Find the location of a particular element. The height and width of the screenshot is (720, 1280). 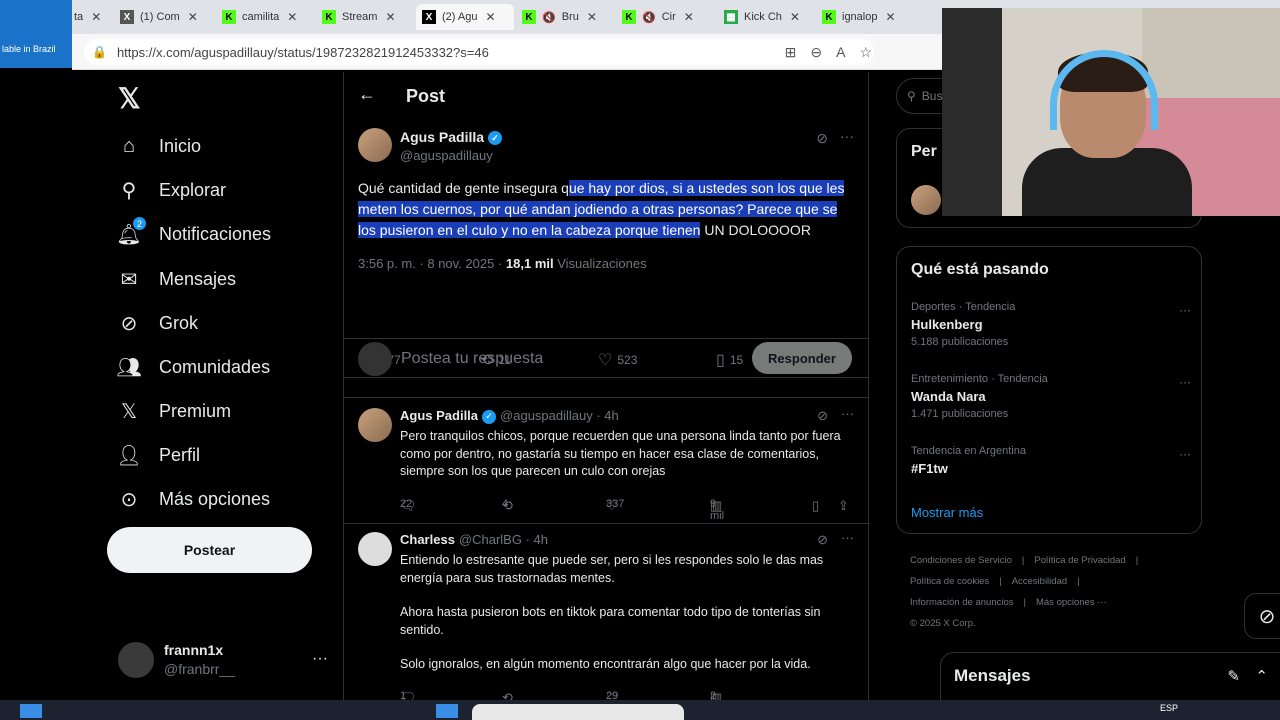

browser-tab: X (1) Com ✕ is located at coordinates (168, 17).